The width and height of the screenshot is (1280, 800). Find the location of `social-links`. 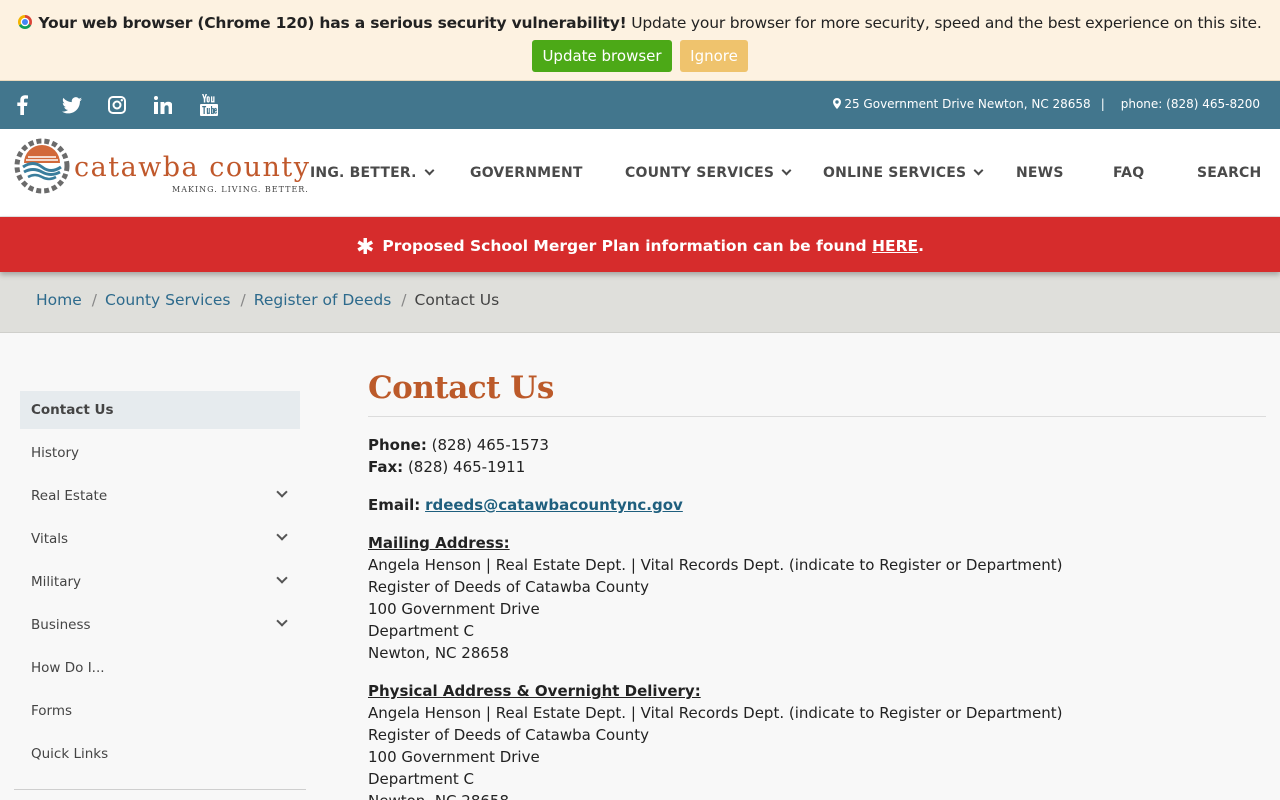

social-links is located at coordinates (131, 105).